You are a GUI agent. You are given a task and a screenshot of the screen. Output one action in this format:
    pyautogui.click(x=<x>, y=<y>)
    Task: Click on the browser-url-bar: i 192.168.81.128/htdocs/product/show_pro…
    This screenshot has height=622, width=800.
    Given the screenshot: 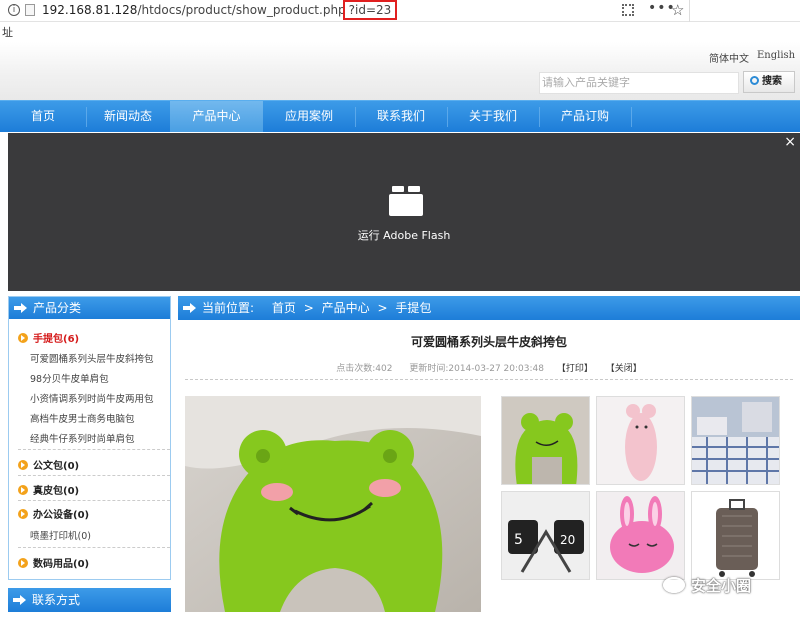 What is the action you would take?
    pyautogui.click(x=400, y=11)
    